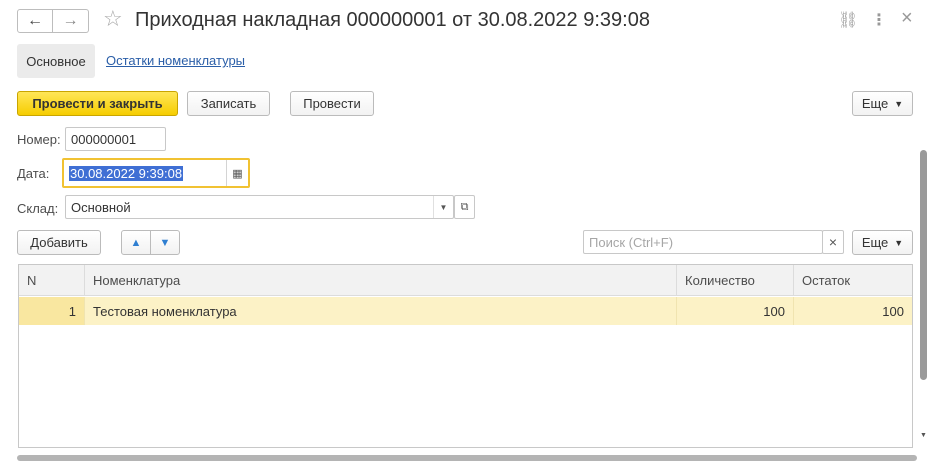  What do you see at coordinates (56, 61) in the screenshot?
I see `tab-main: Основное` at bounding box center [56, 61].